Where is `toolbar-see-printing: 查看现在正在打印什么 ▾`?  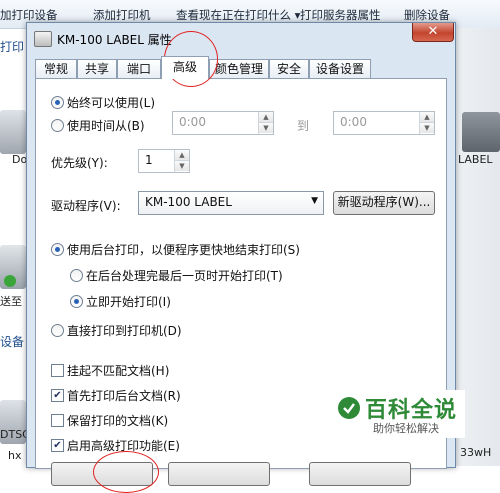 toolbar-see-printing: 查看现在正在打印什么 ▾ is located at coordinates (238, 15).